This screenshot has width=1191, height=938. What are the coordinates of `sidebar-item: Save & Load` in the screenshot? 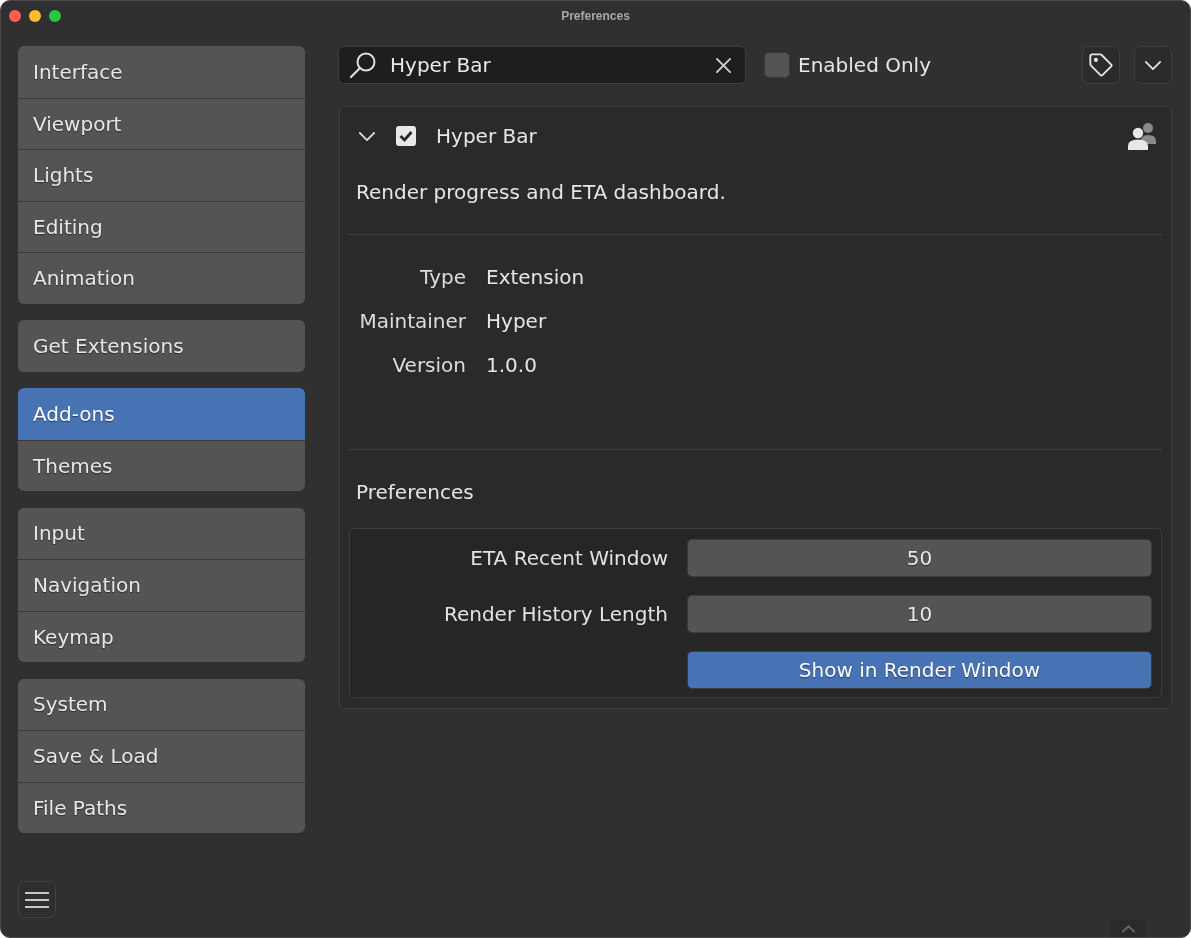 It's located at (161, 756).